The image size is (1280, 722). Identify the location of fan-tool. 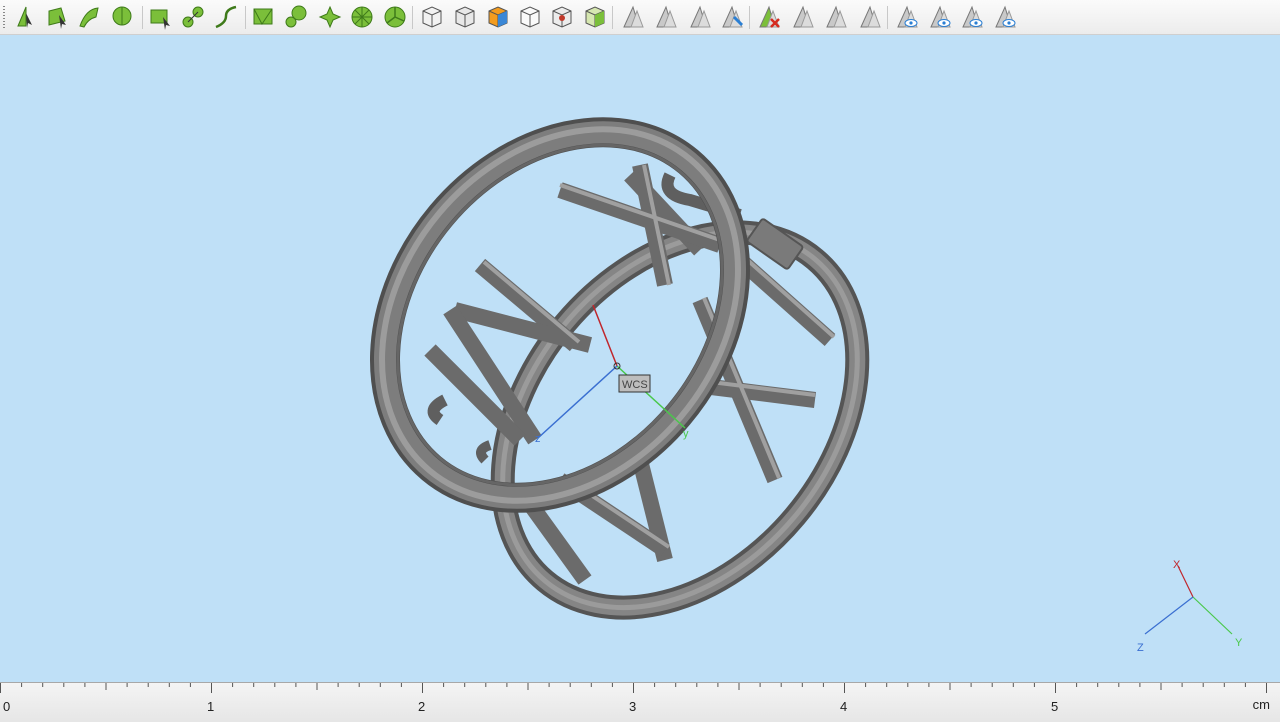
(395, 17).